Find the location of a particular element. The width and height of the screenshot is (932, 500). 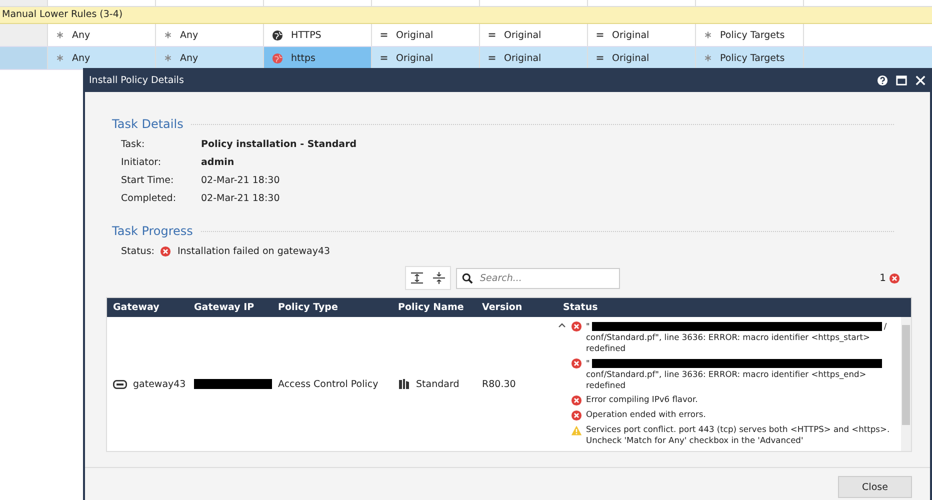

rule-row: Any Any HTTPS Original Original Original Policy Targets is located at coordinates (466, 35).